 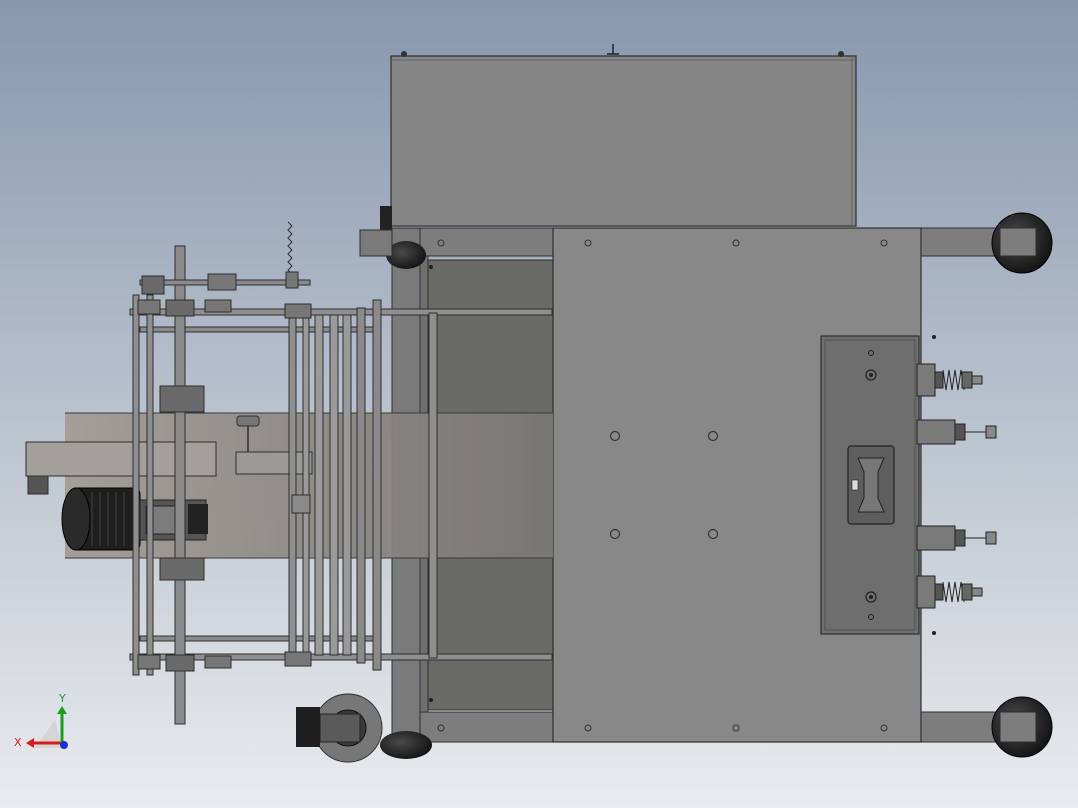 What do you see at coordinates (64, 745) in the screenshot?
I see `z-axis-dot` at bounding box center [64, 745].